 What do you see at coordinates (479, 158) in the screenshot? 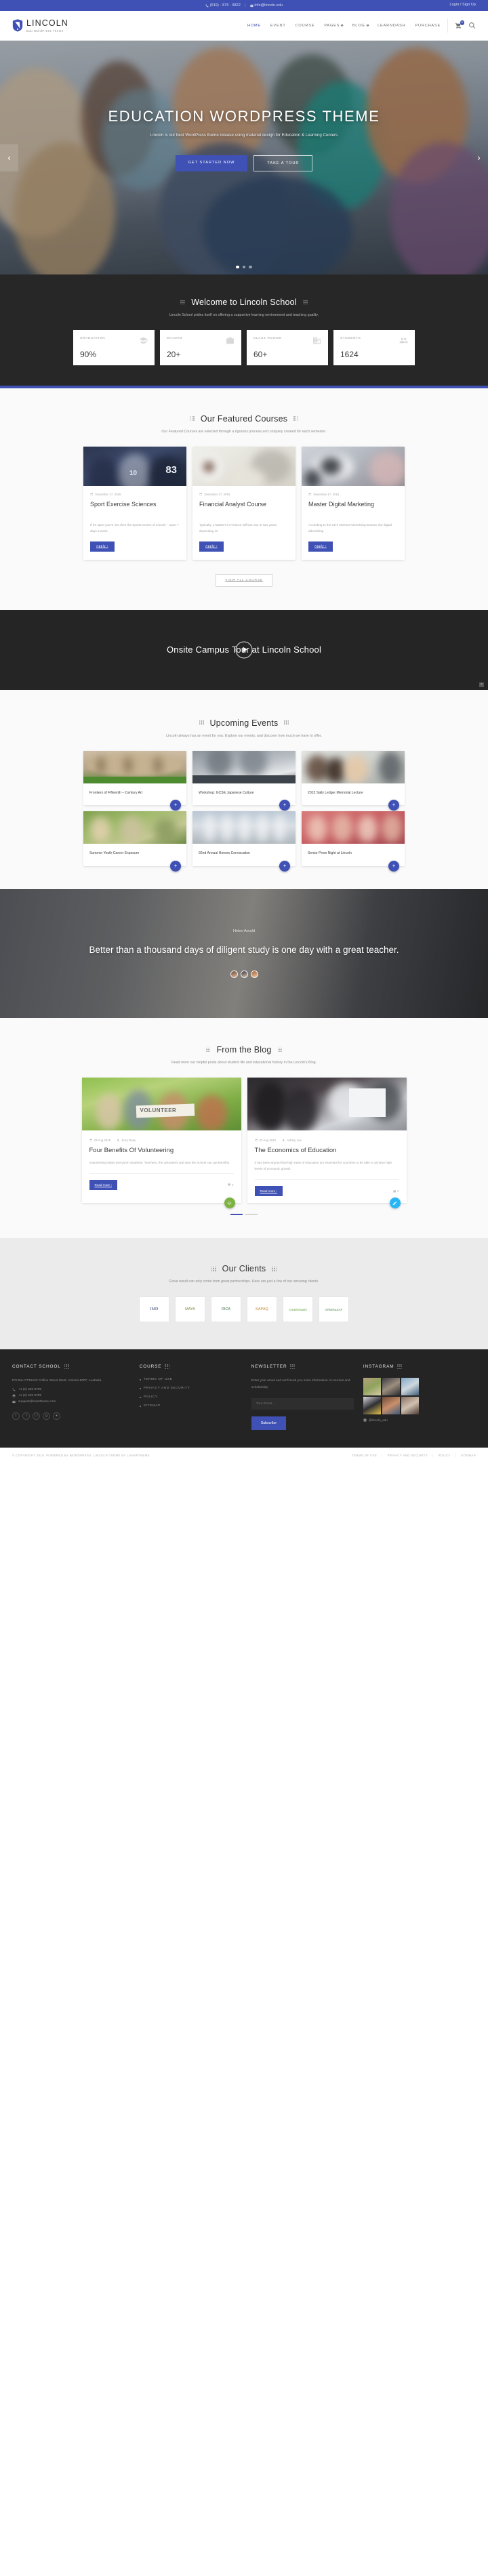
I see `hero-next-arrow: ›` at bounding box center [479, 158].